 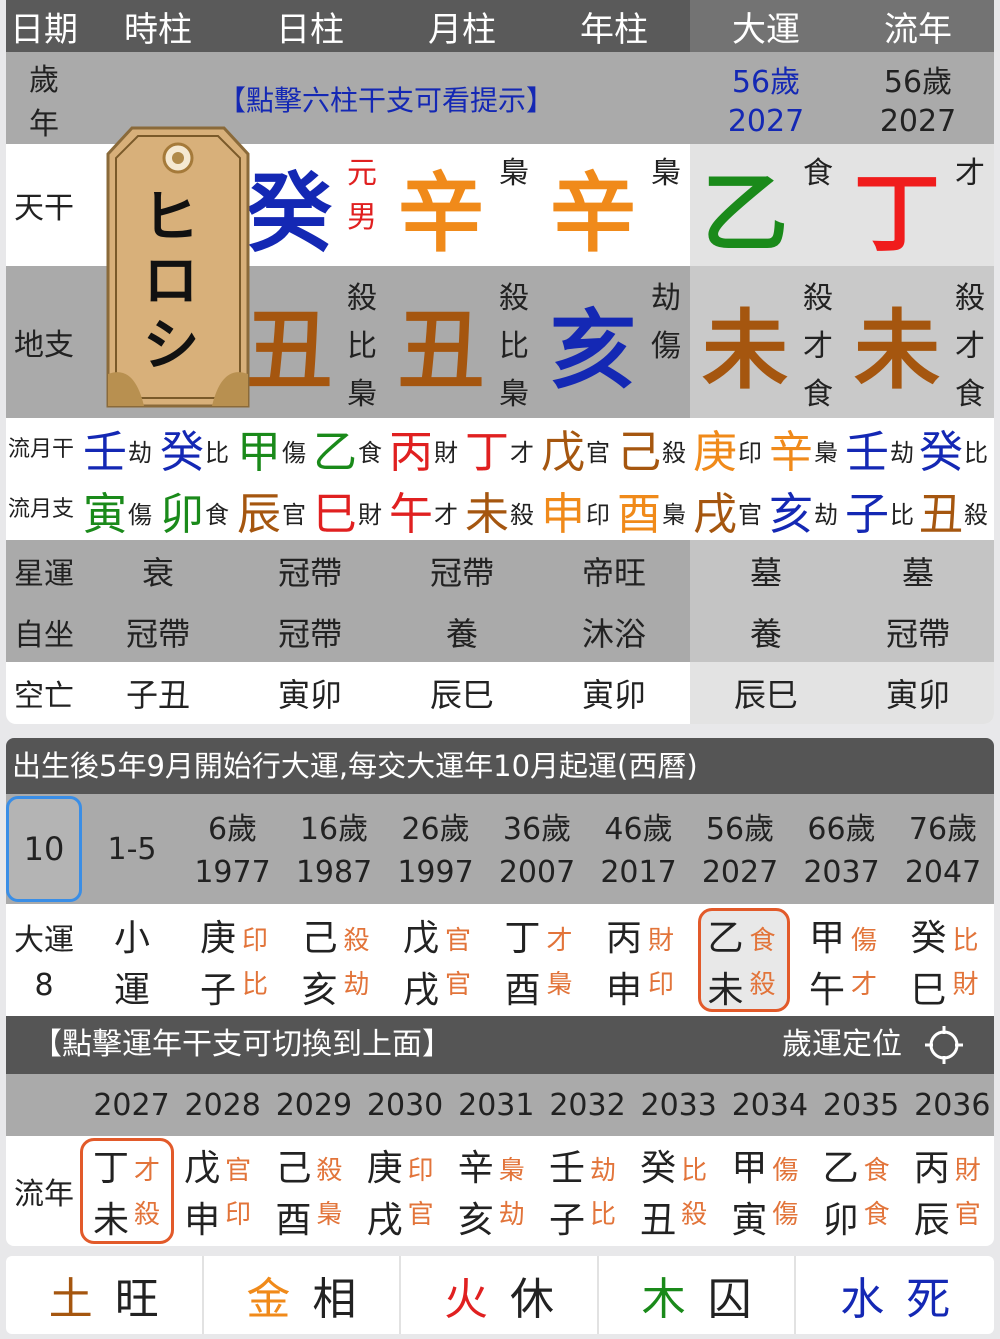 I want to click on liunian-zhi: 亥, so click(x=476, y=1217).